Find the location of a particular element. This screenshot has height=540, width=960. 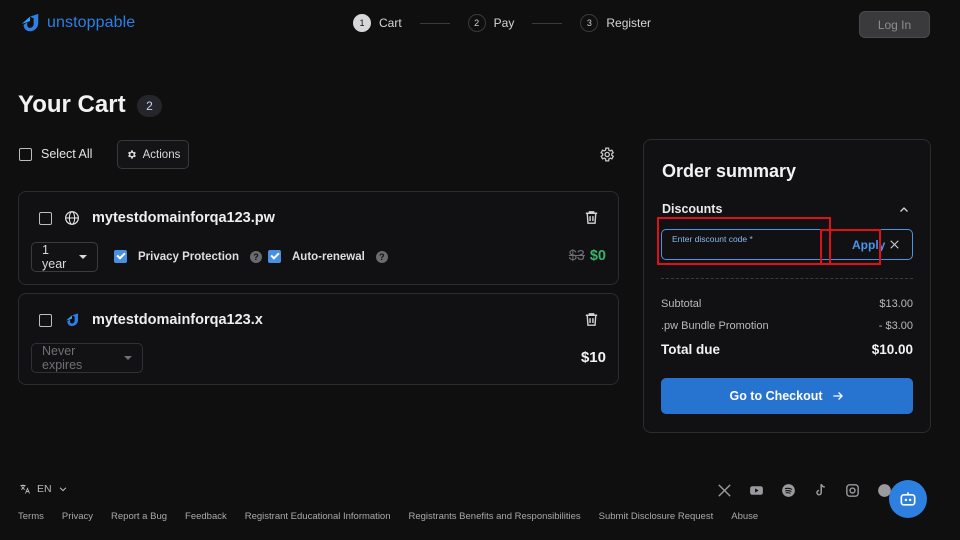

social-links is located at coordinates (804, 490).